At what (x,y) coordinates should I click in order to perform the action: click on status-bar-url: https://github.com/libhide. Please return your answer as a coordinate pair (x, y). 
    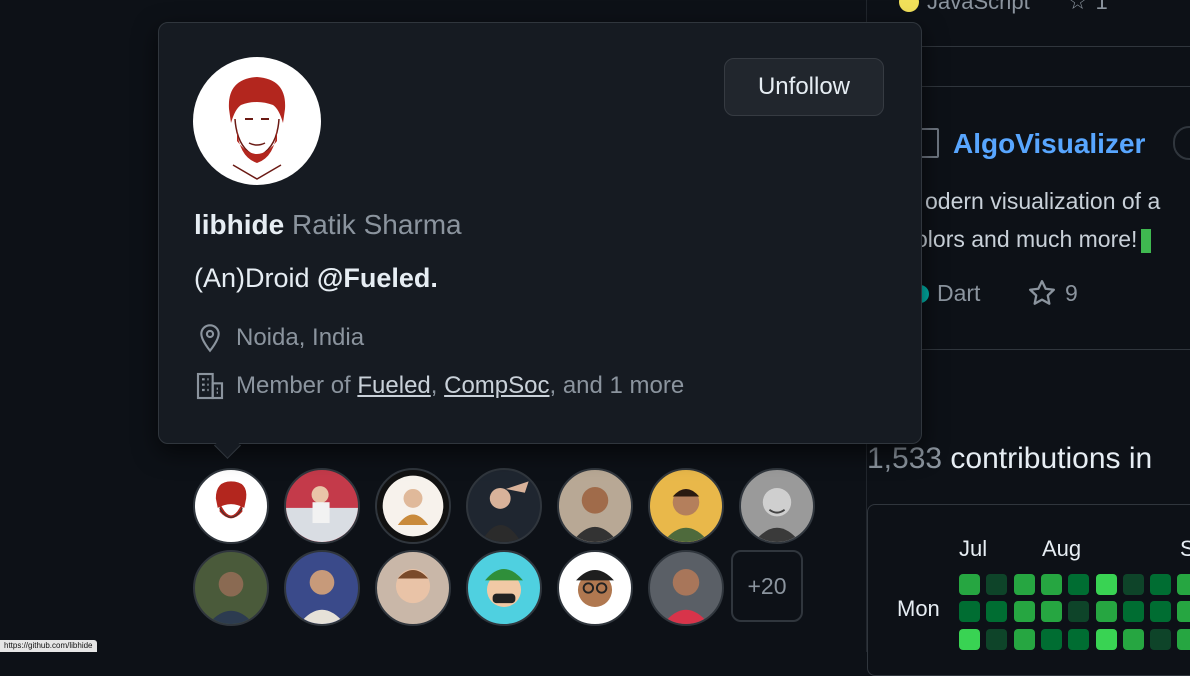
    Looking at the image, I should click on (48, 646).